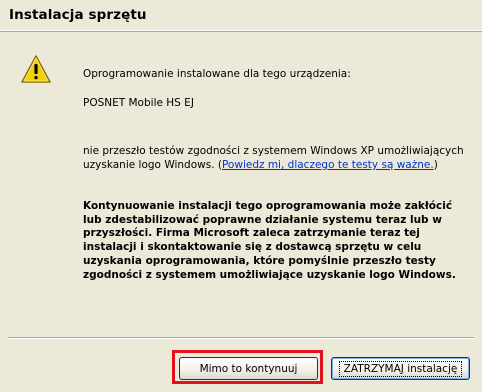 The image size is (482, 392). I want to click on stop-installation-button: ZATRZYMAJ instalację, so click(400, 368).